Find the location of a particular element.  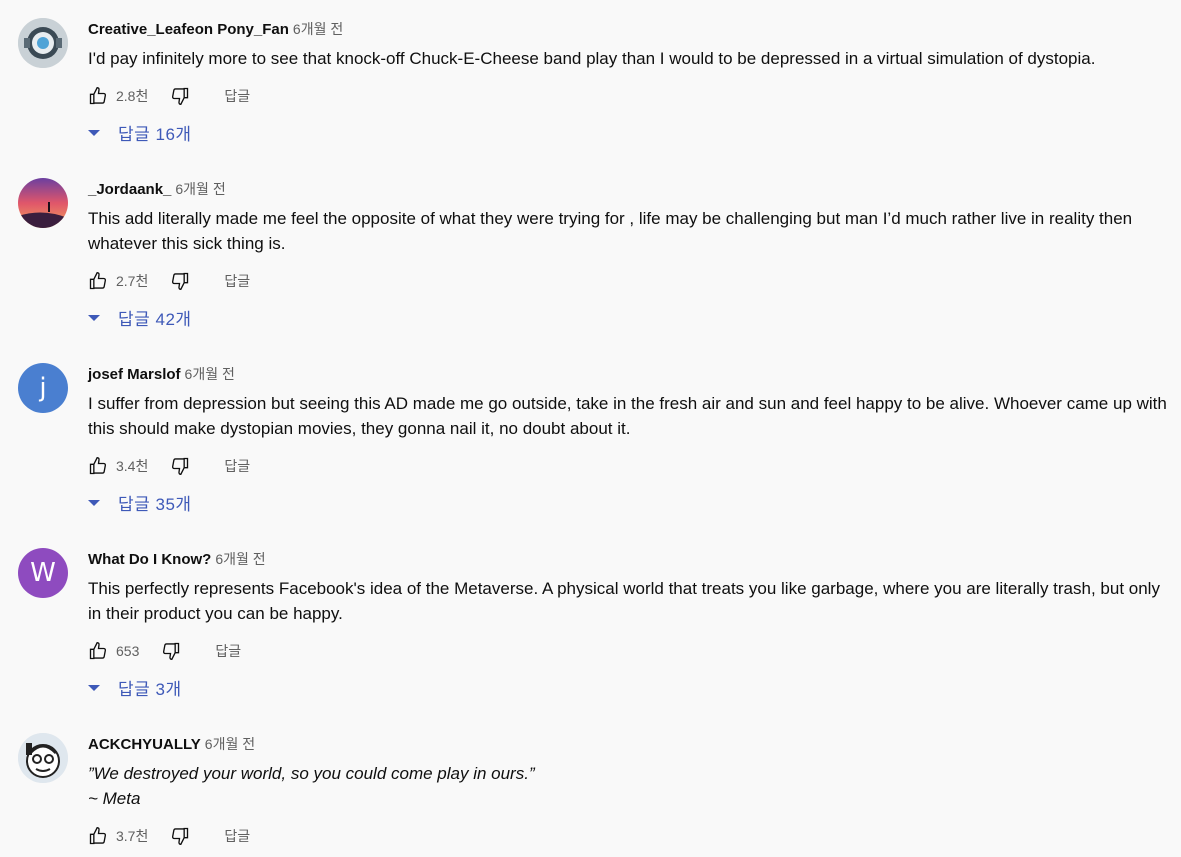

comment-author: josef Marslof is located at coordinates (134, 374).